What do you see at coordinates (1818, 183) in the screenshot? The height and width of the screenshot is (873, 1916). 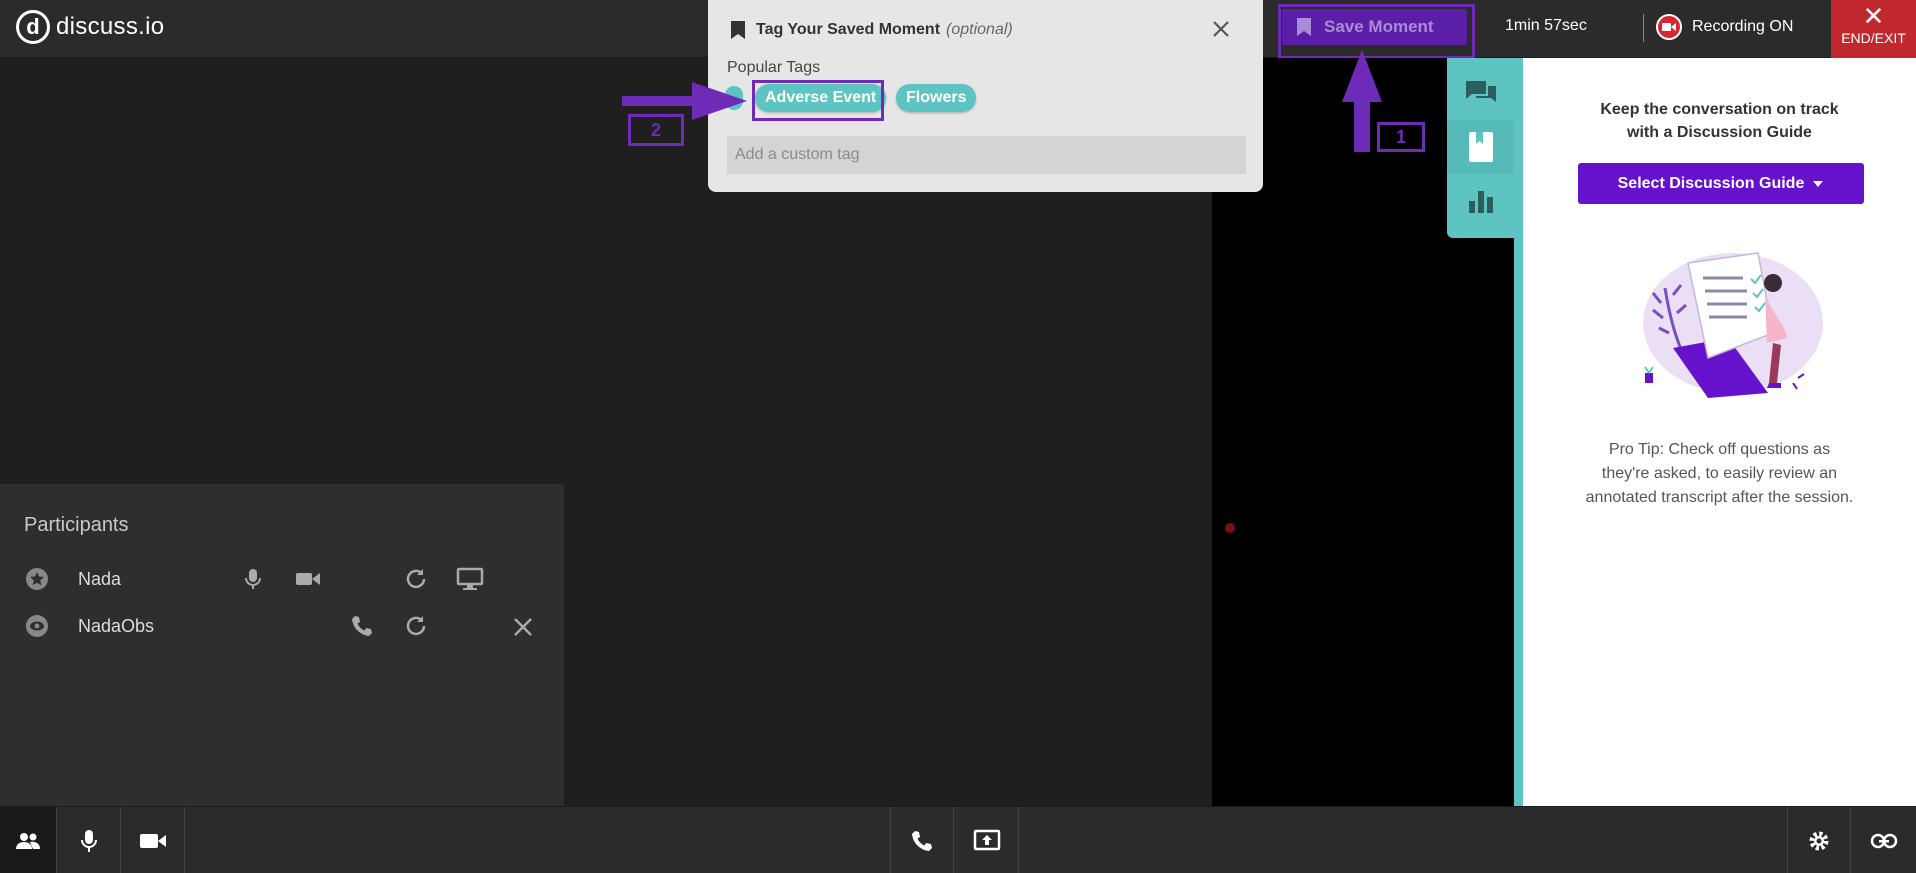 I see `caret-down-icon` at bounding box center [1818, 183].